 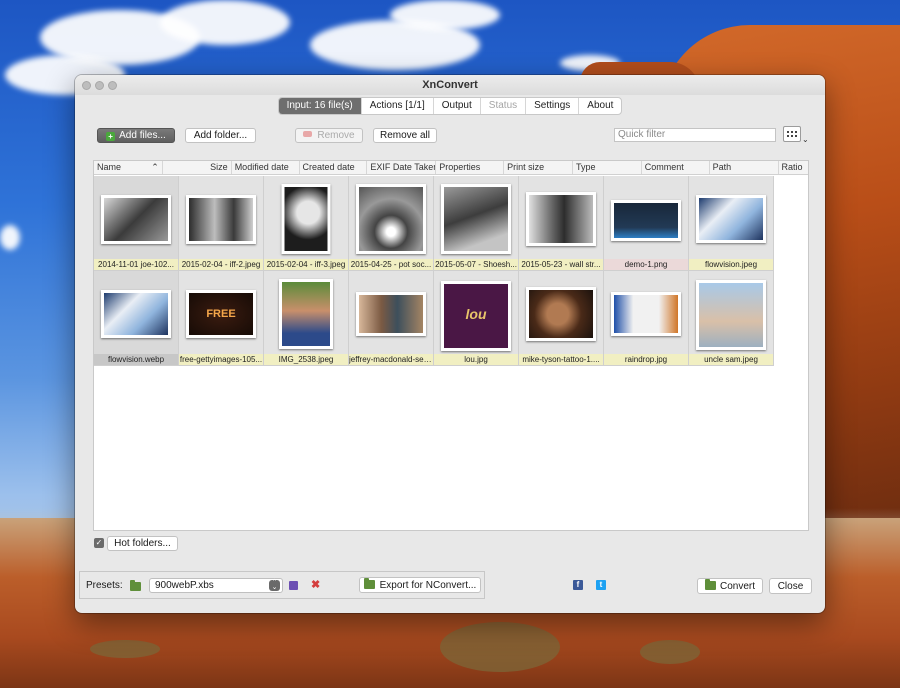 What do you see at coordinates (155, 167) in the screenshot?
I see `sort-up-icon: ⌃` at bounding box center [155, 167].